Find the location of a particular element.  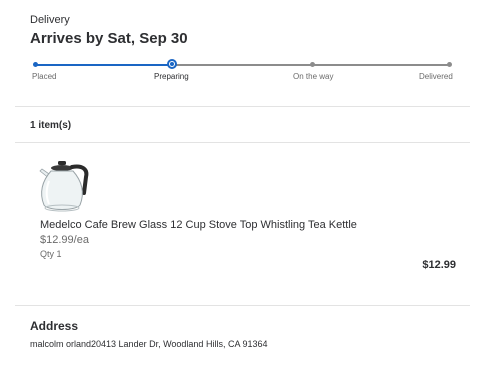

step-dot-delivered is located at coordinates (449, 64).